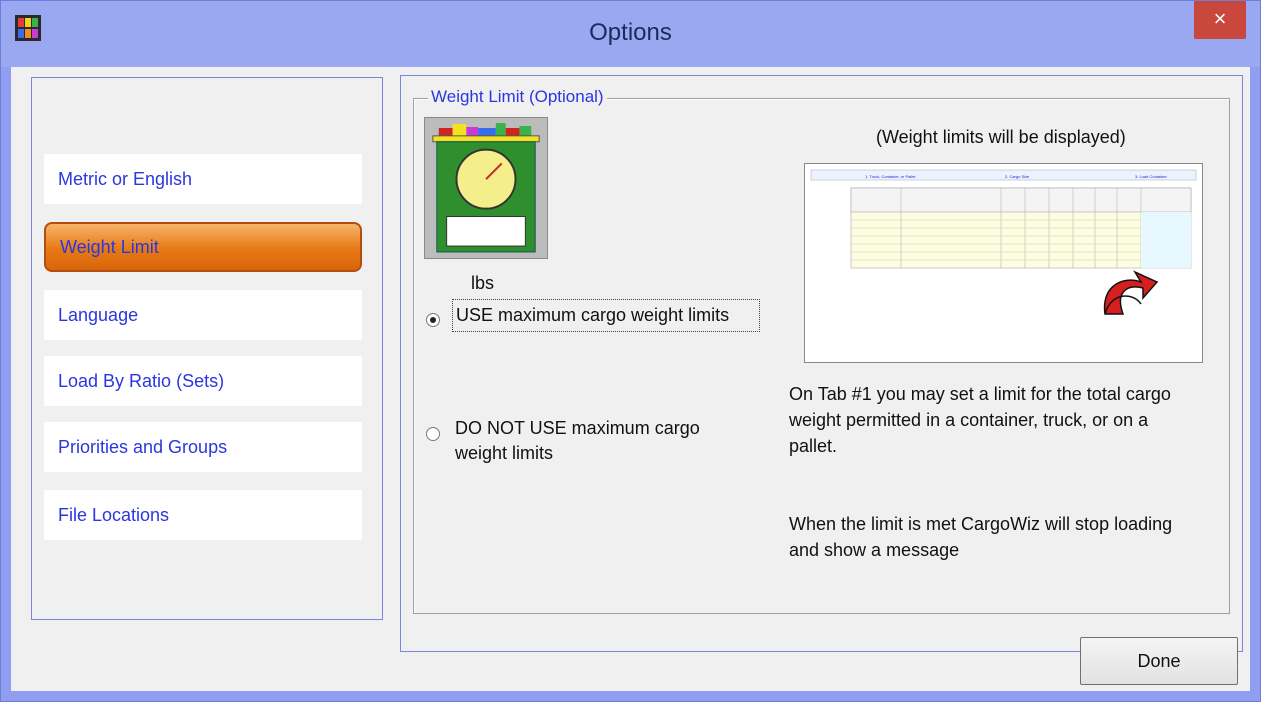  I want to click on preview-tab-2: 2. Cargo Size, so click(1017, 176).